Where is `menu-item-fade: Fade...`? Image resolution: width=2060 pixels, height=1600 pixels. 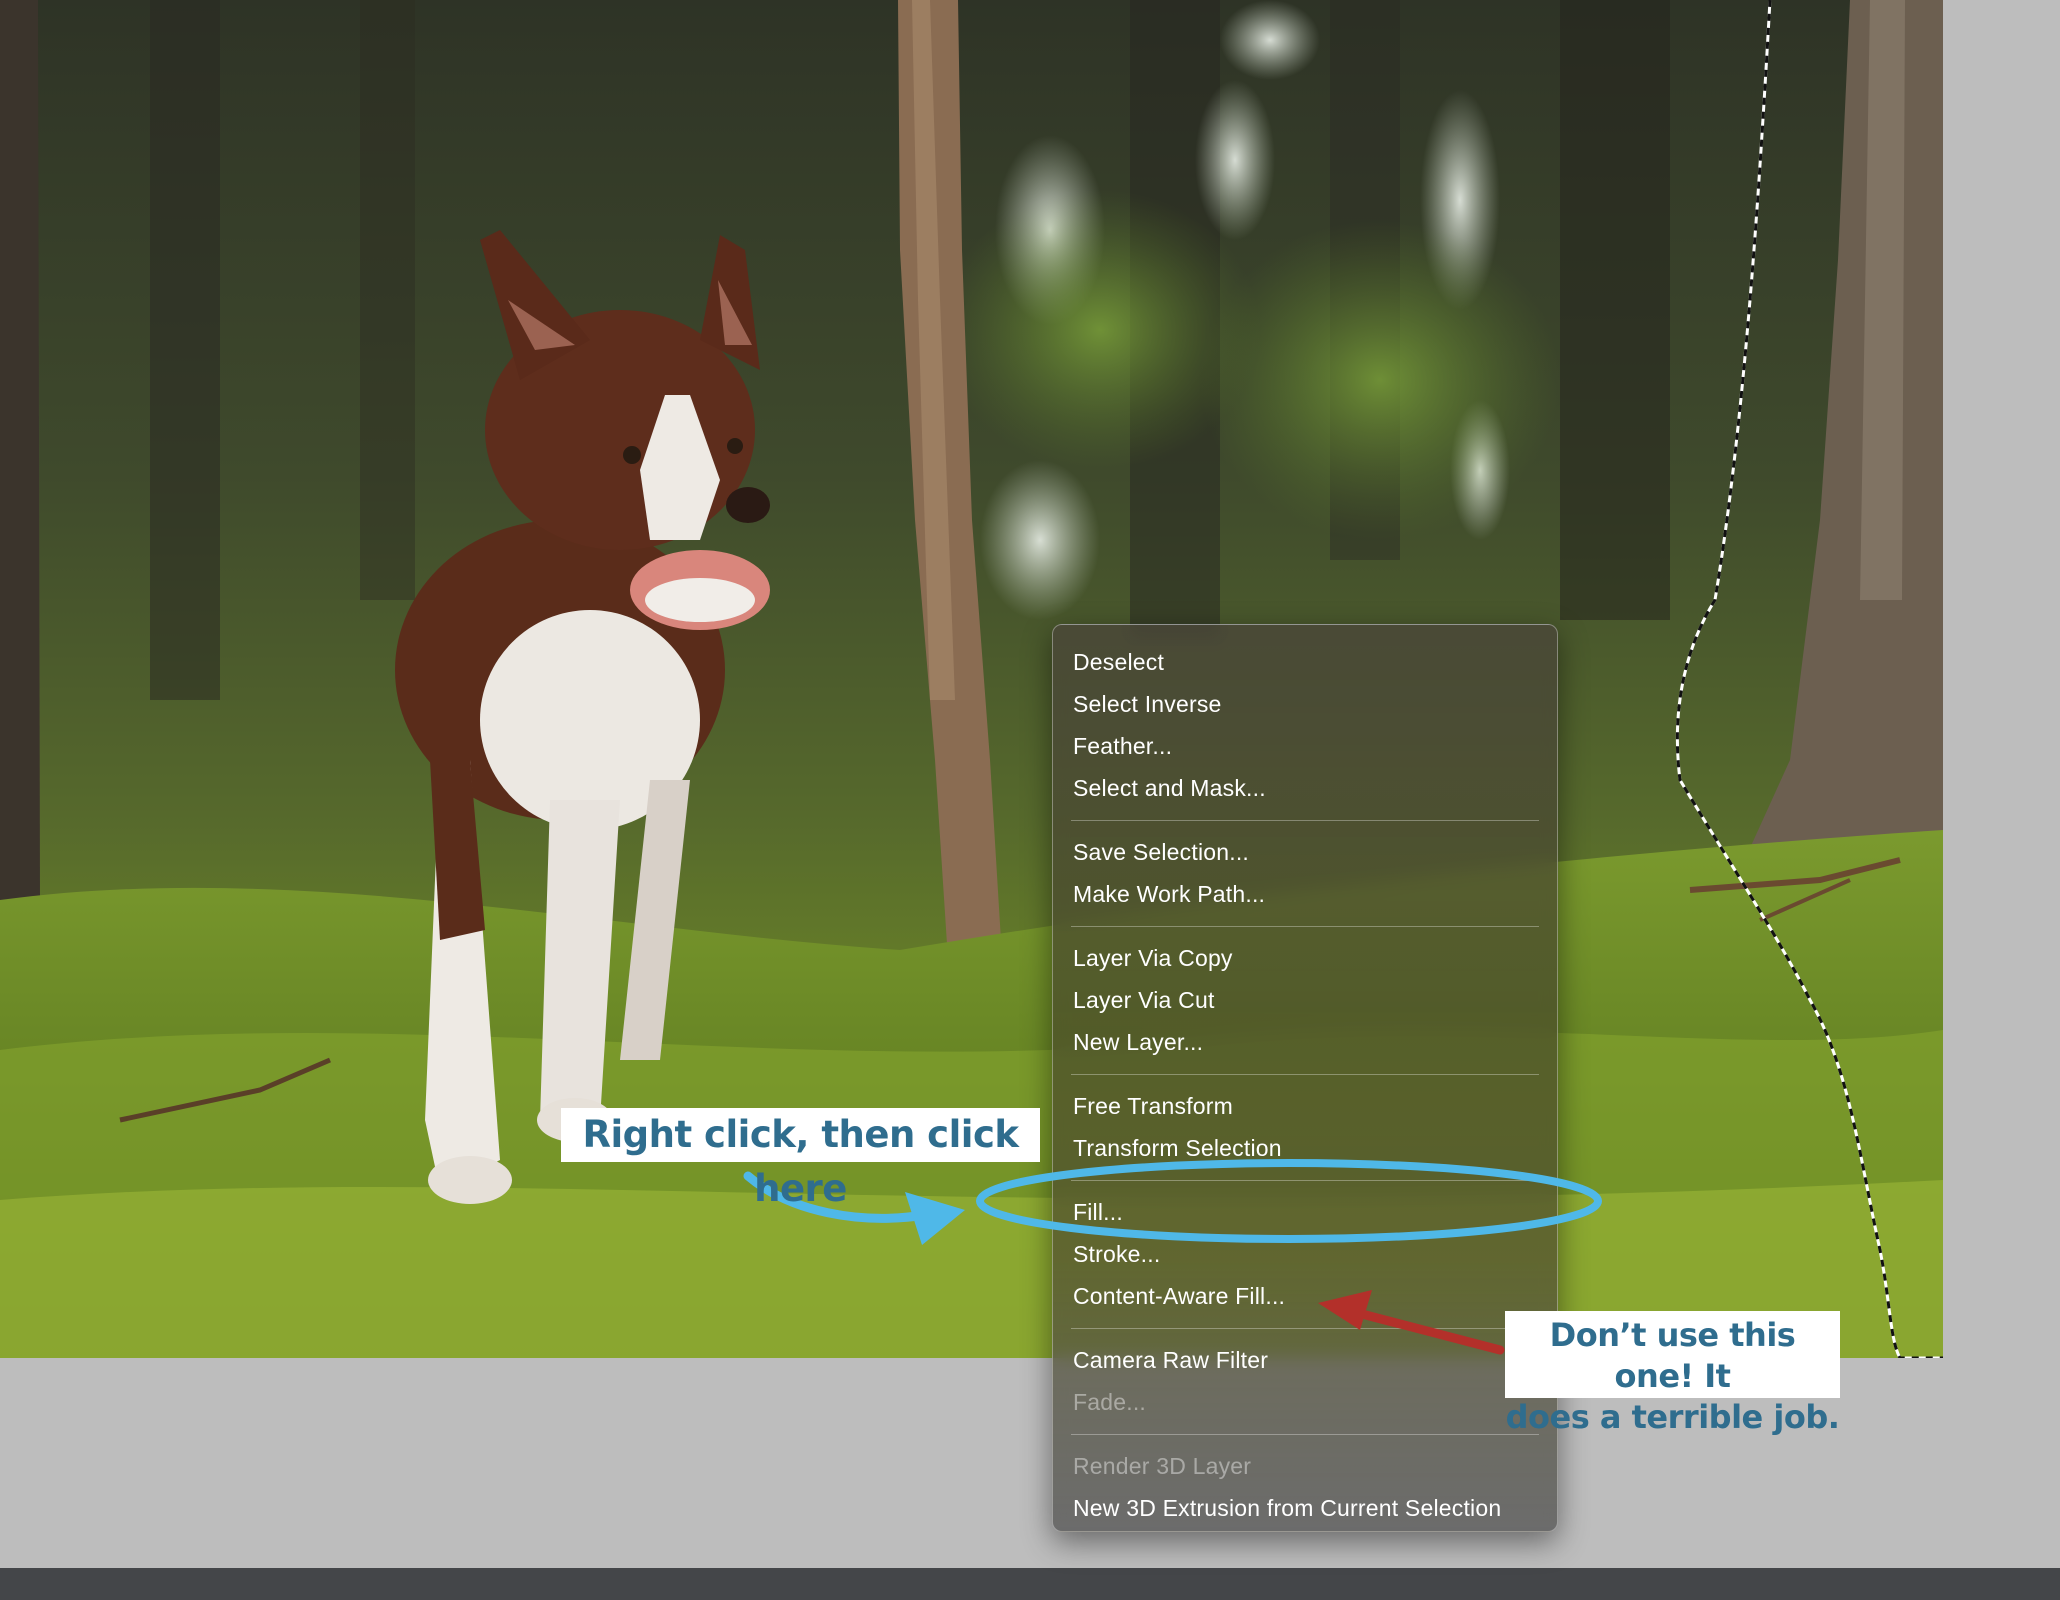
menu-item-fade: Fade... is located at coordinates (1109, 1402).